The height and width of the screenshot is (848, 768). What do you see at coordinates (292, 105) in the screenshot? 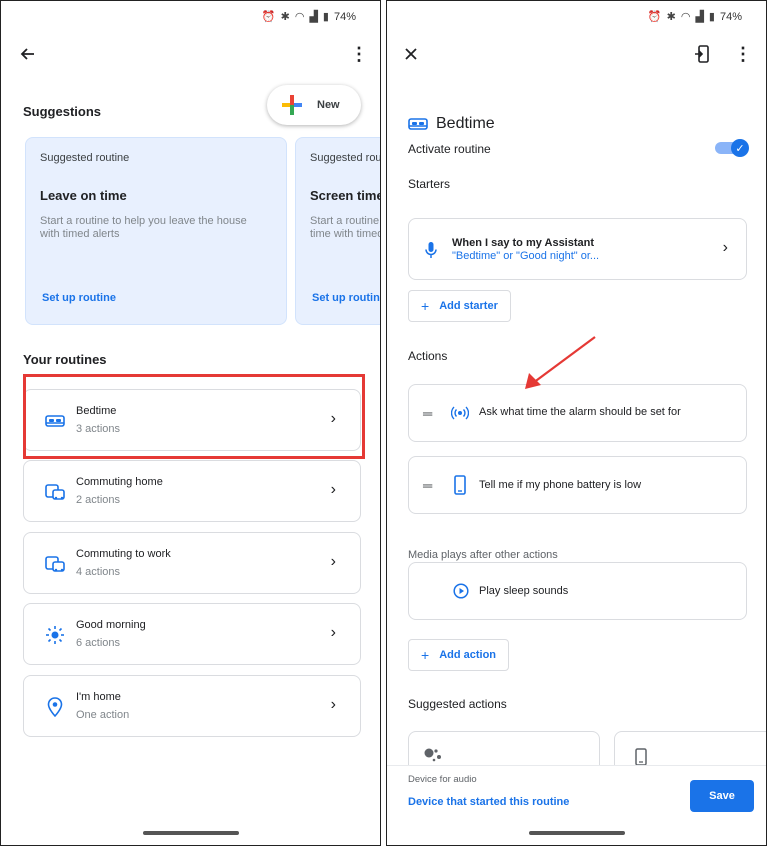
I see `plus-icon` at bounding box center [292, 105].